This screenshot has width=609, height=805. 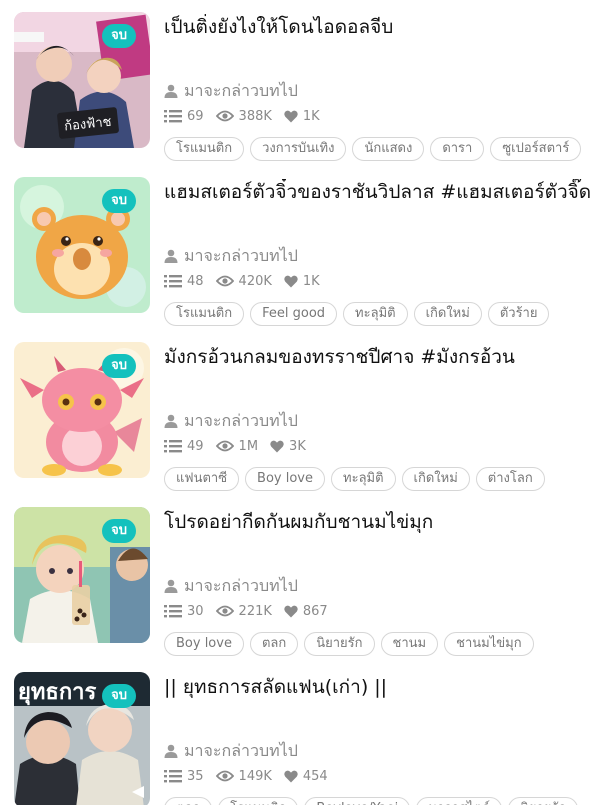 I want to click on novel-stats: 35 149K 454, so click(x=252, y=776).